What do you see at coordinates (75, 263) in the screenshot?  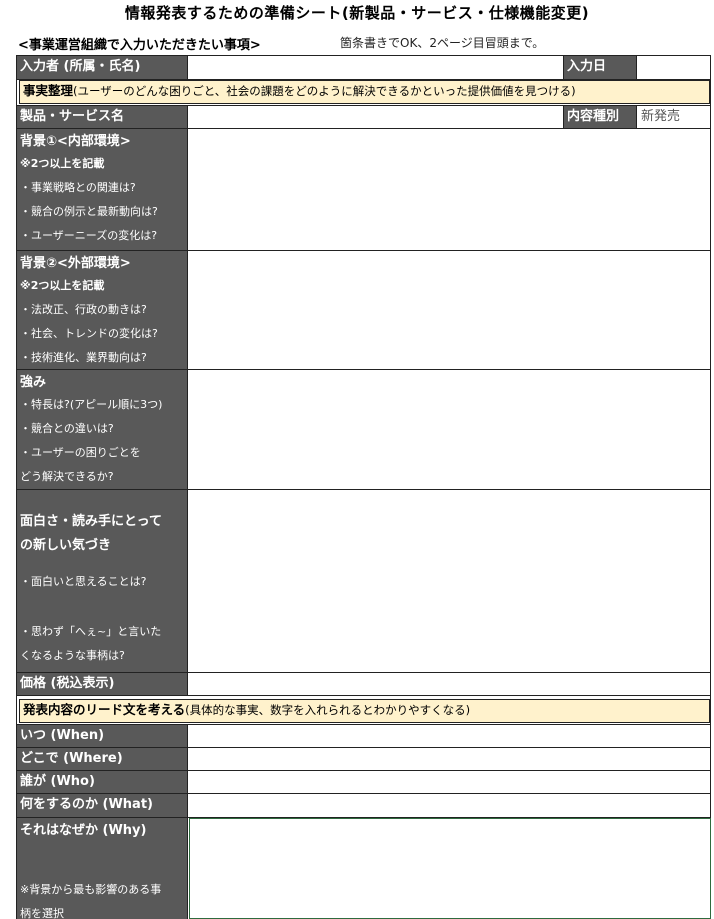 I see `background-external-title: 背景②<外部環境>` at bounding box center [75, 263].